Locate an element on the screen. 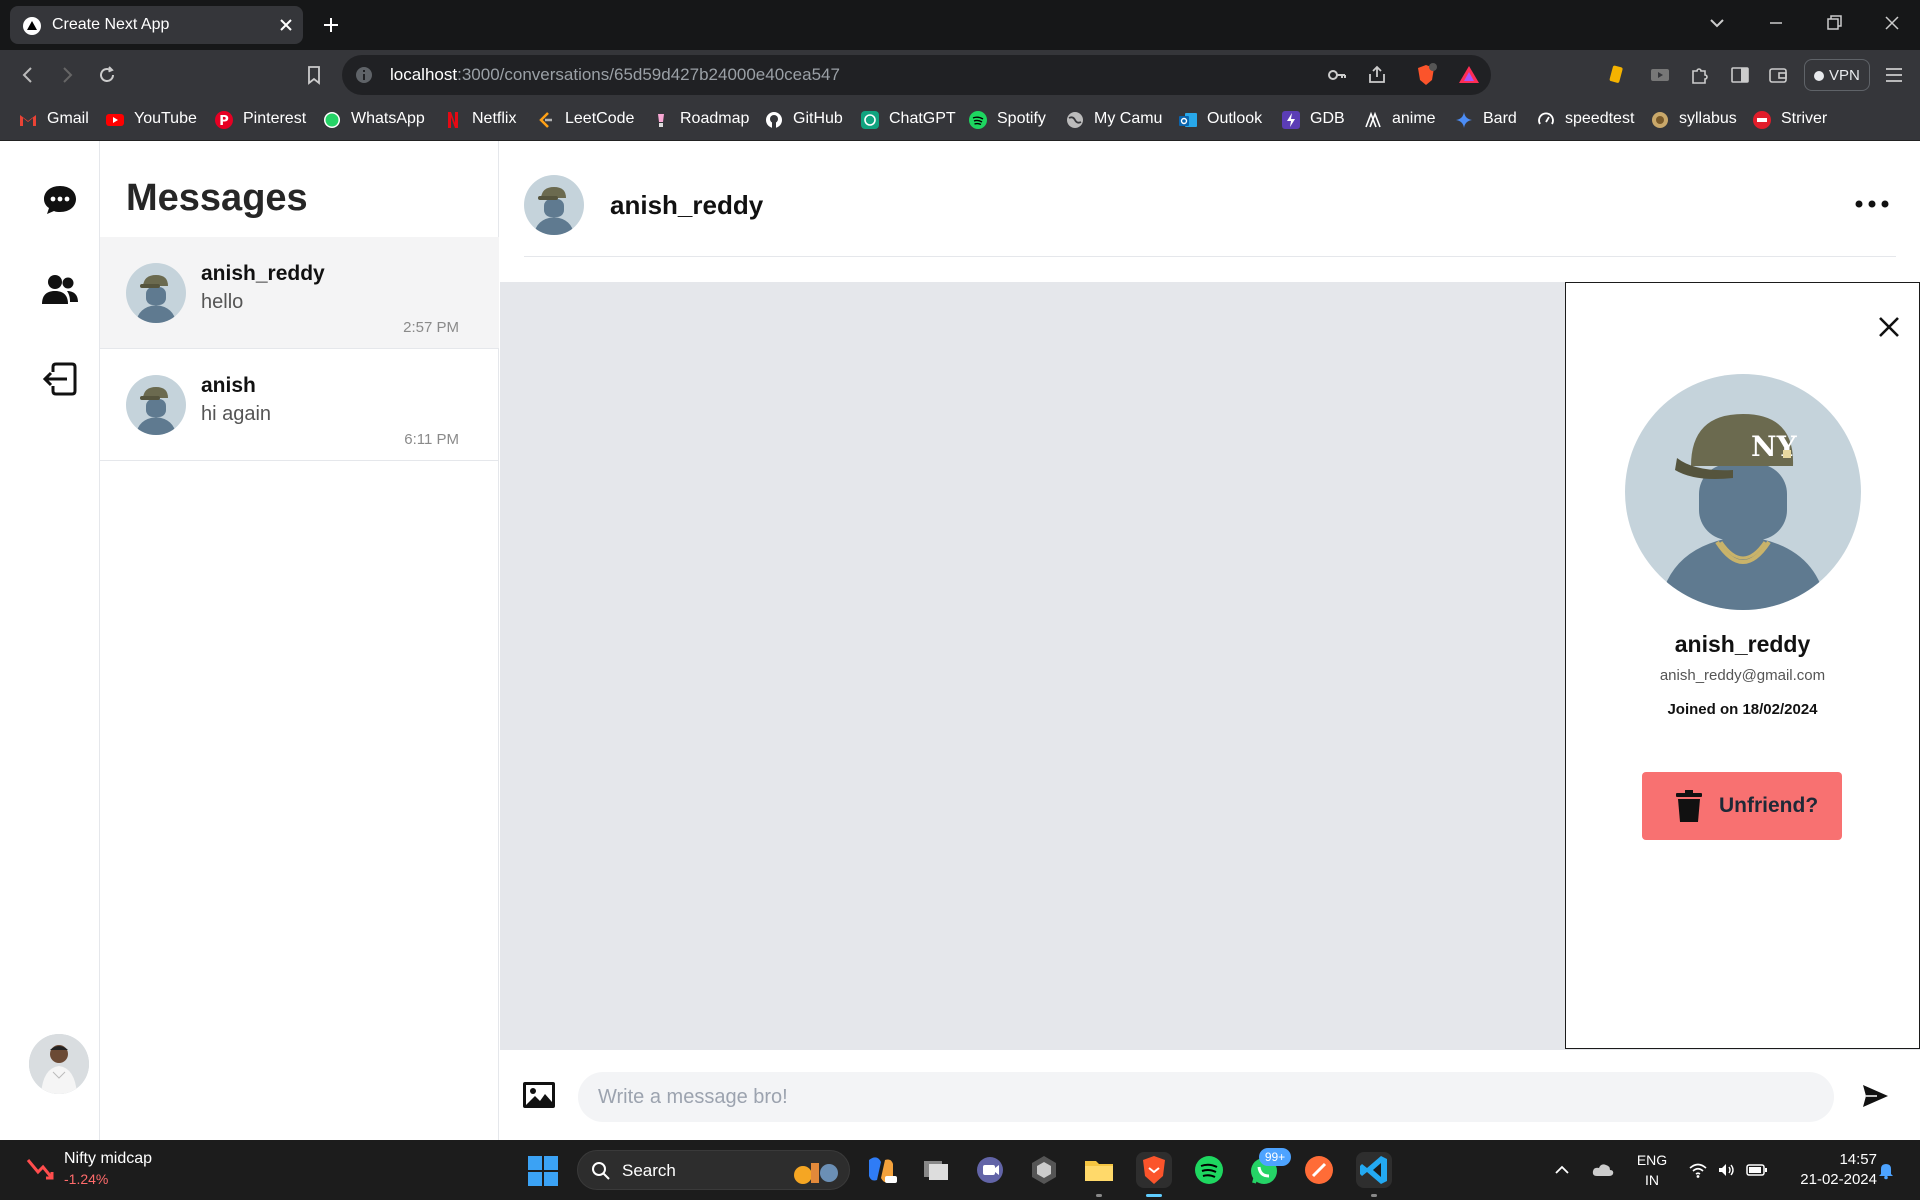 Image resolution: width=1920 pixels, height=1200 pixels. bookmark-label: Netflix is located at coordinates (494, 118).